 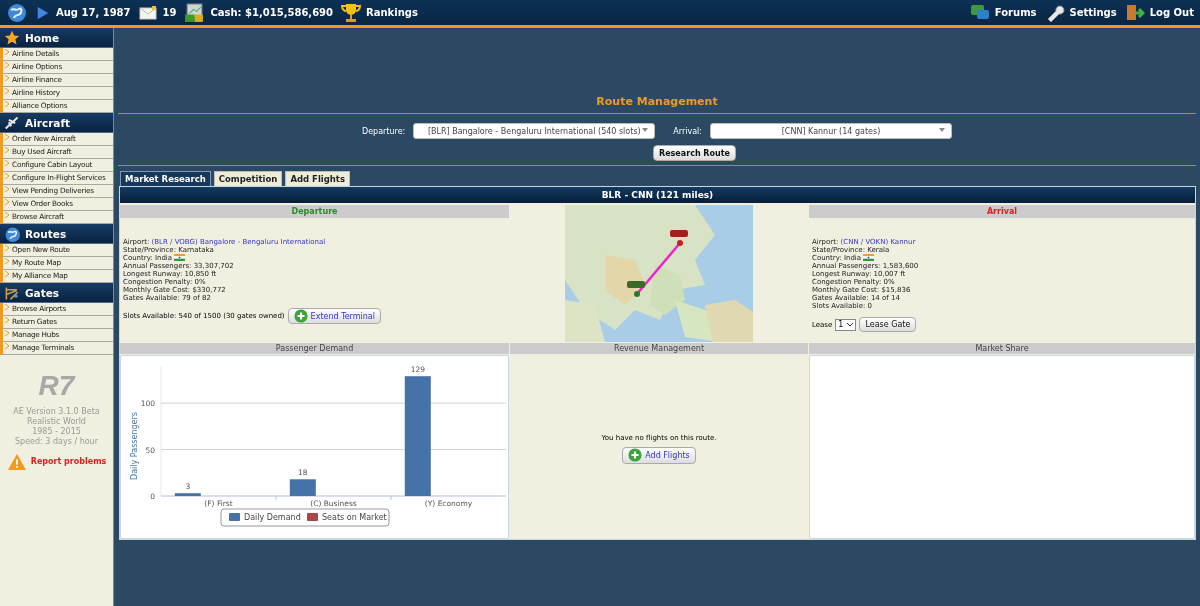 What do you see at coordinates (1134, 12) in the screenshot?
I see `exit-door-icon` at bounding box center [1134, 12].